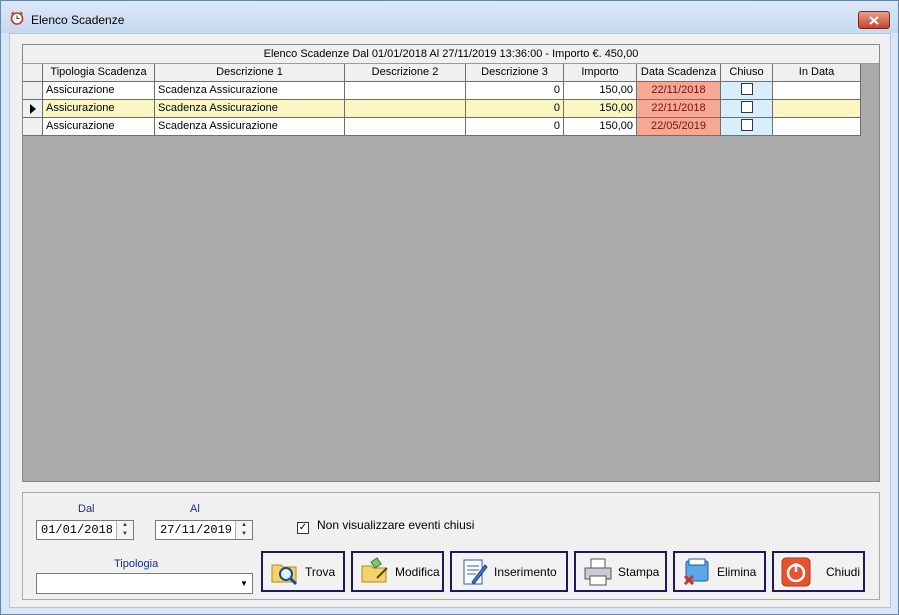  I want to click on title-bar: Elenco Scadenze, so click(449, 17).